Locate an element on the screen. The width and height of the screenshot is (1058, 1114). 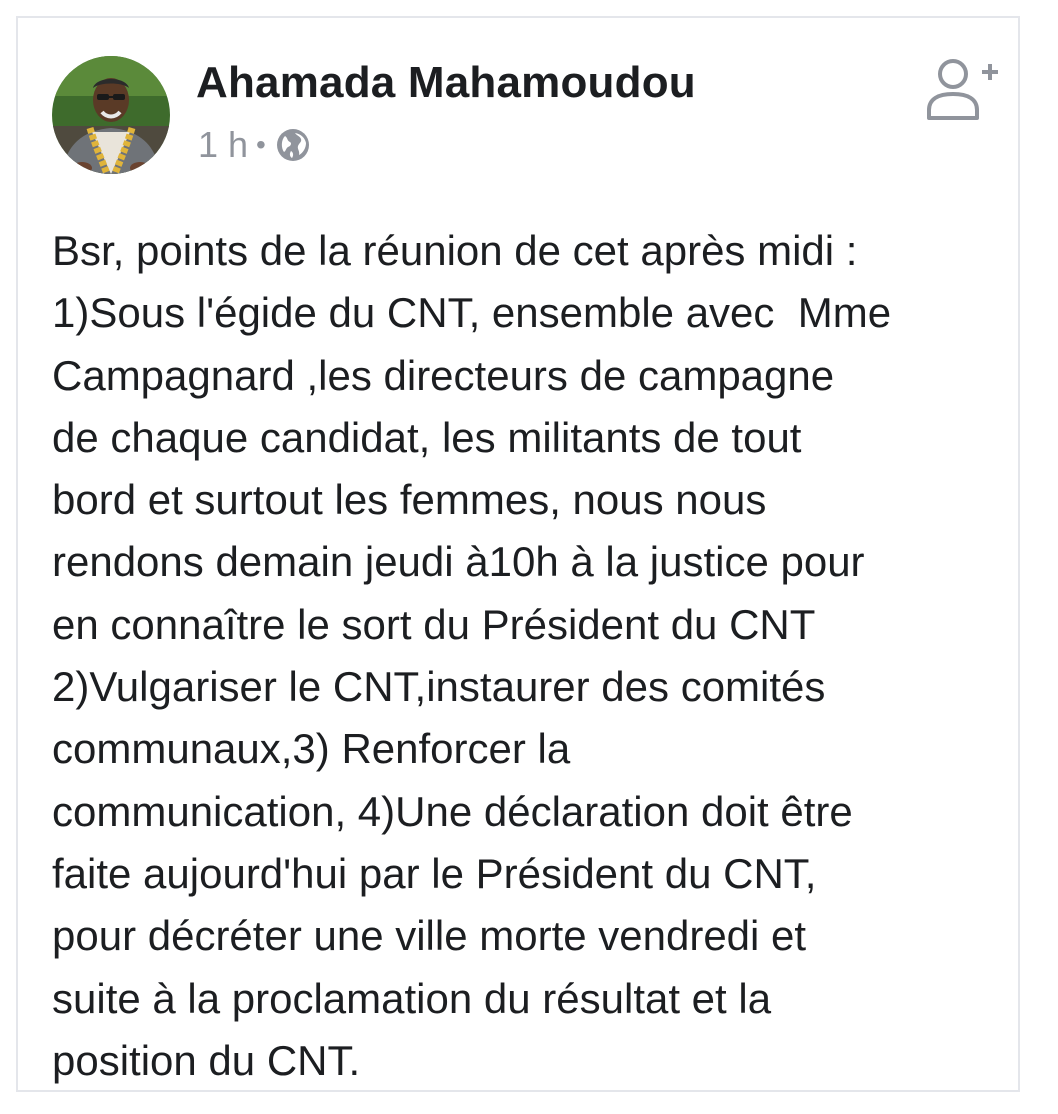
post-text-line: bord et surtout les femmes, nous nous is located at coordinates (409, 500).